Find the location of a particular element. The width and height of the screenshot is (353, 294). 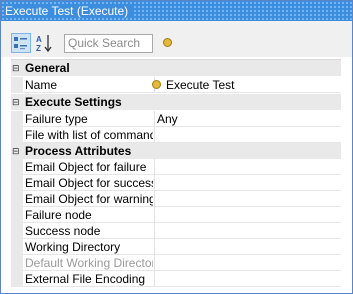

property-name: Email Object for failure is located at coordinates (86, 167).